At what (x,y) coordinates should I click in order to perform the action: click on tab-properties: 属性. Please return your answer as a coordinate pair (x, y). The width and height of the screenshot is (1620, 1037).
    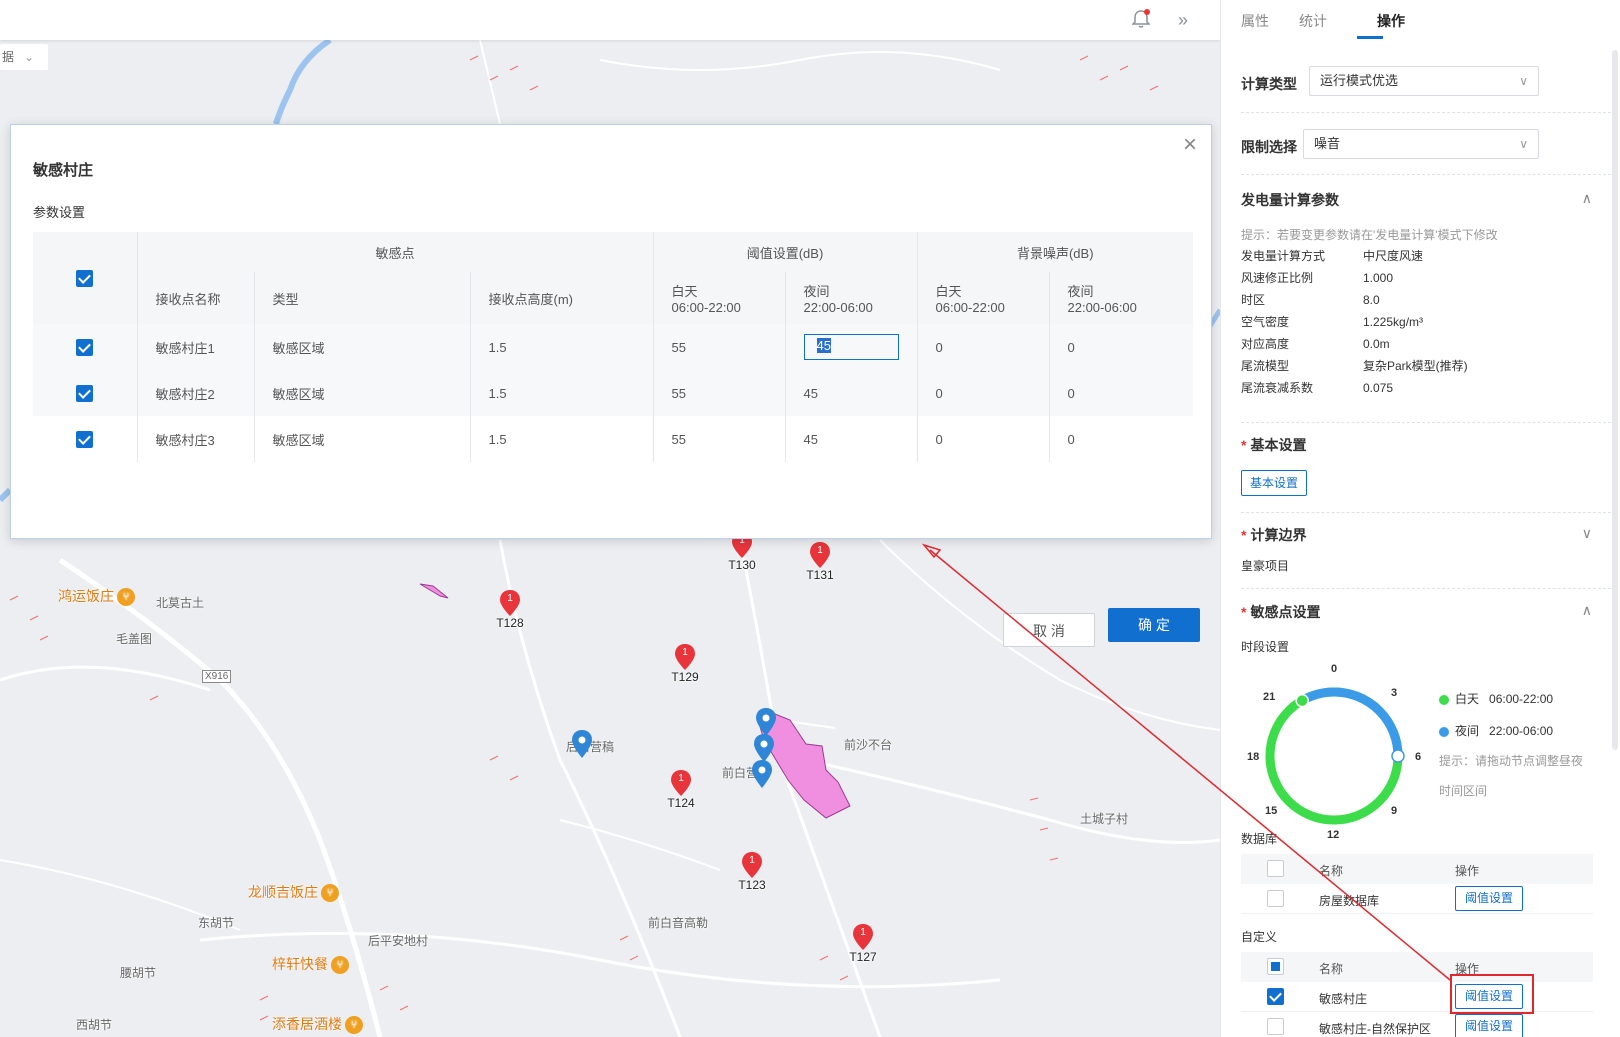
    Looking at the image, I should click on (1255, 21).